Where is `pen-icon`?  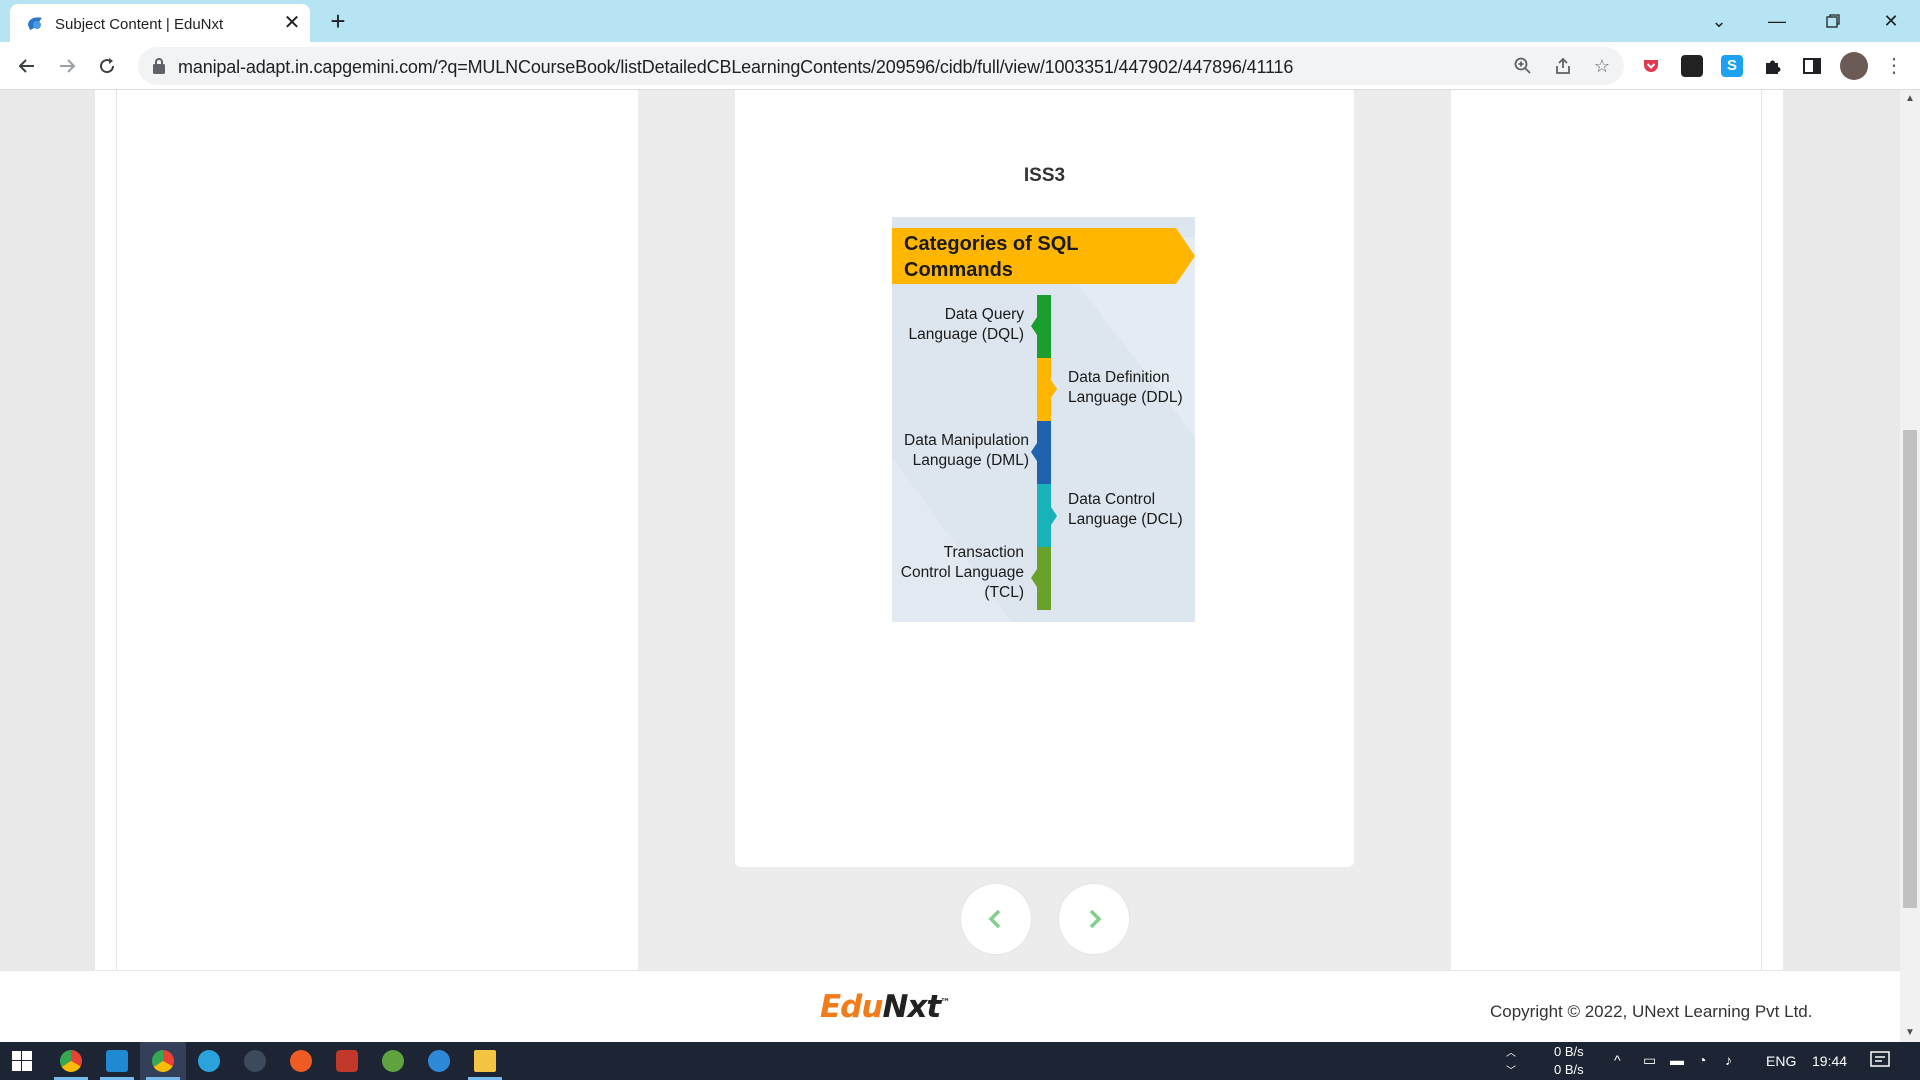 pen-icon is located at coordinates (255, 1061).